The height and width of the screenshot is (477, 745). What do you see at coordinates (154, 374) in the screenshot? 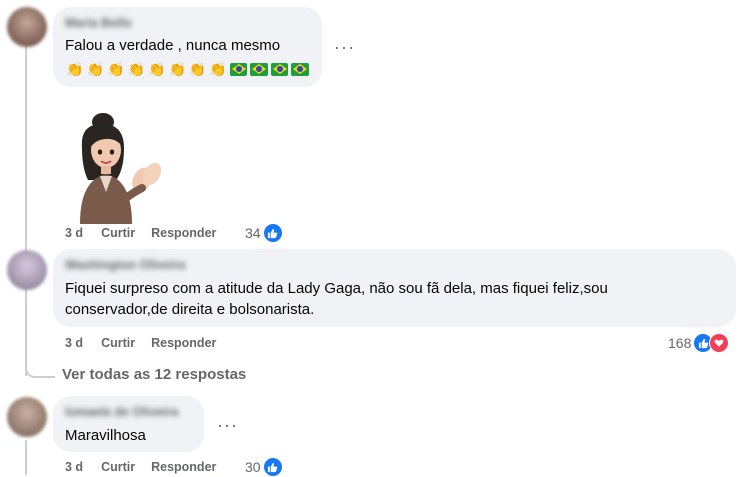
I see `view-replies-link: Ver todas as 12 respostas` at bounding box center [154, 374].